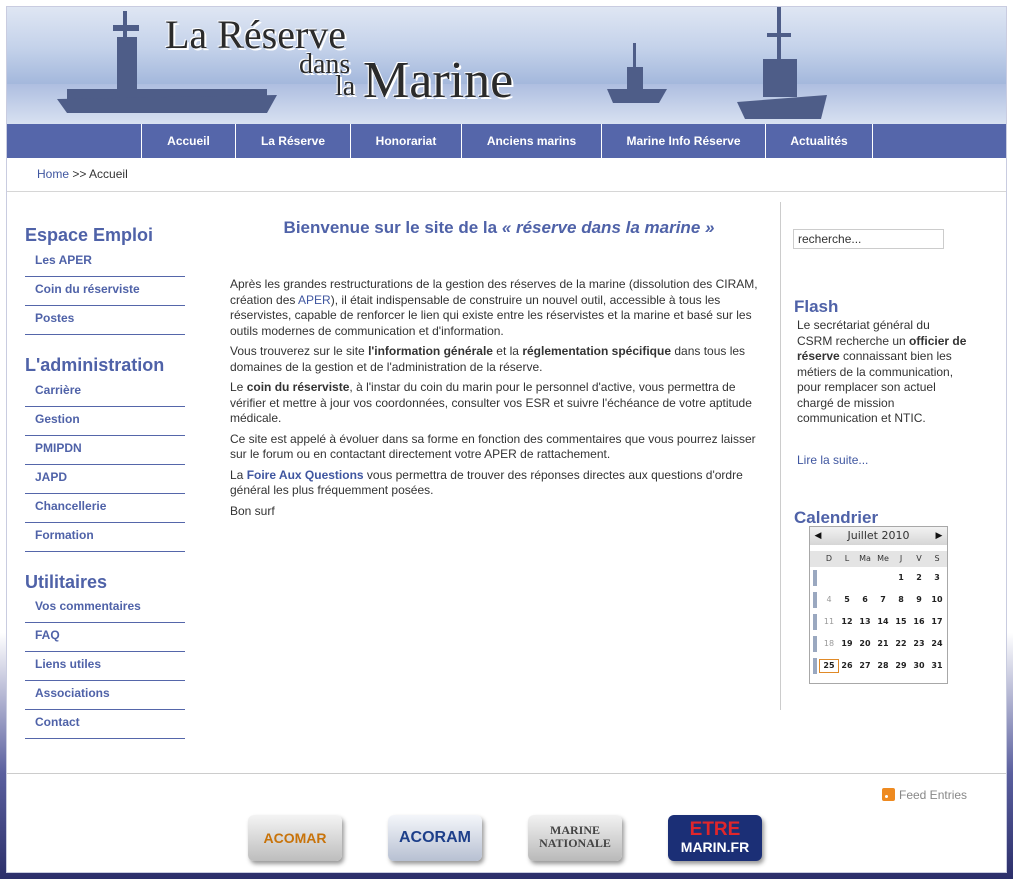 This screenshot has width=1013, height=879. Describe the element at coordinates (345, 86) in the screenshot. I see `banner-title-la: la` at that location.